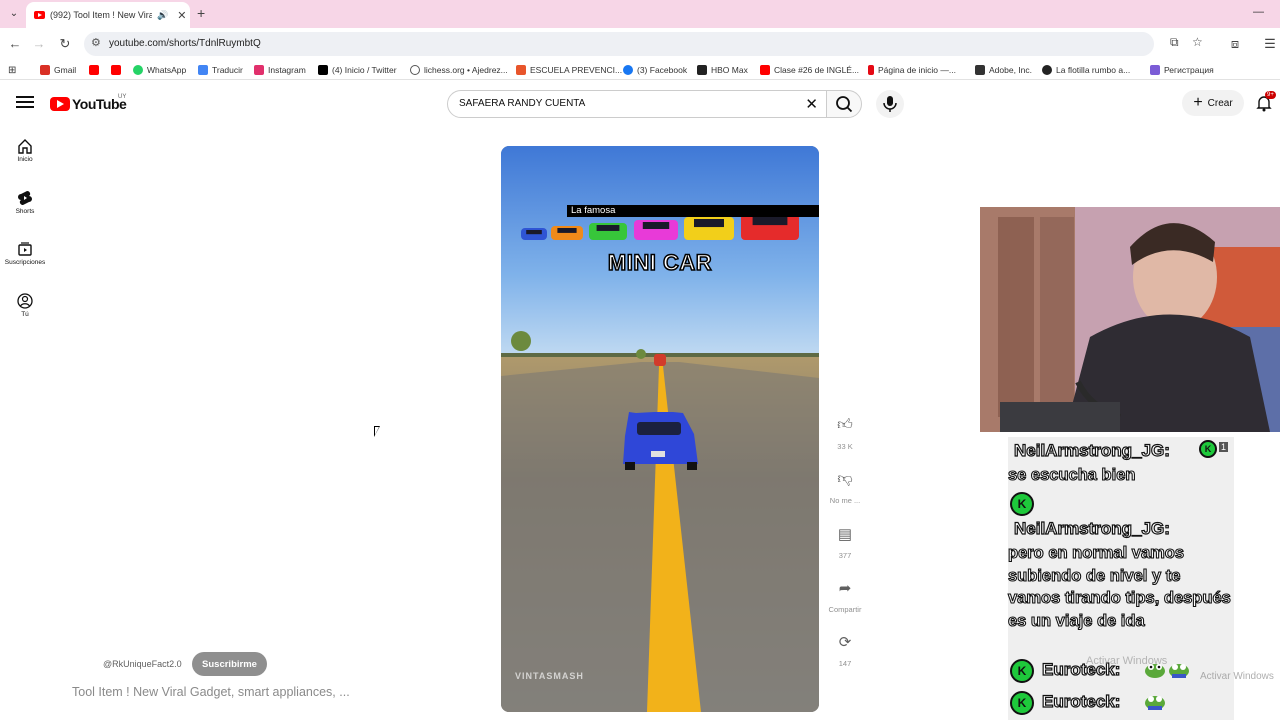  Describe the element at coordinates (25, 198) in the screenshot. I see `shorts-icon` at that location.